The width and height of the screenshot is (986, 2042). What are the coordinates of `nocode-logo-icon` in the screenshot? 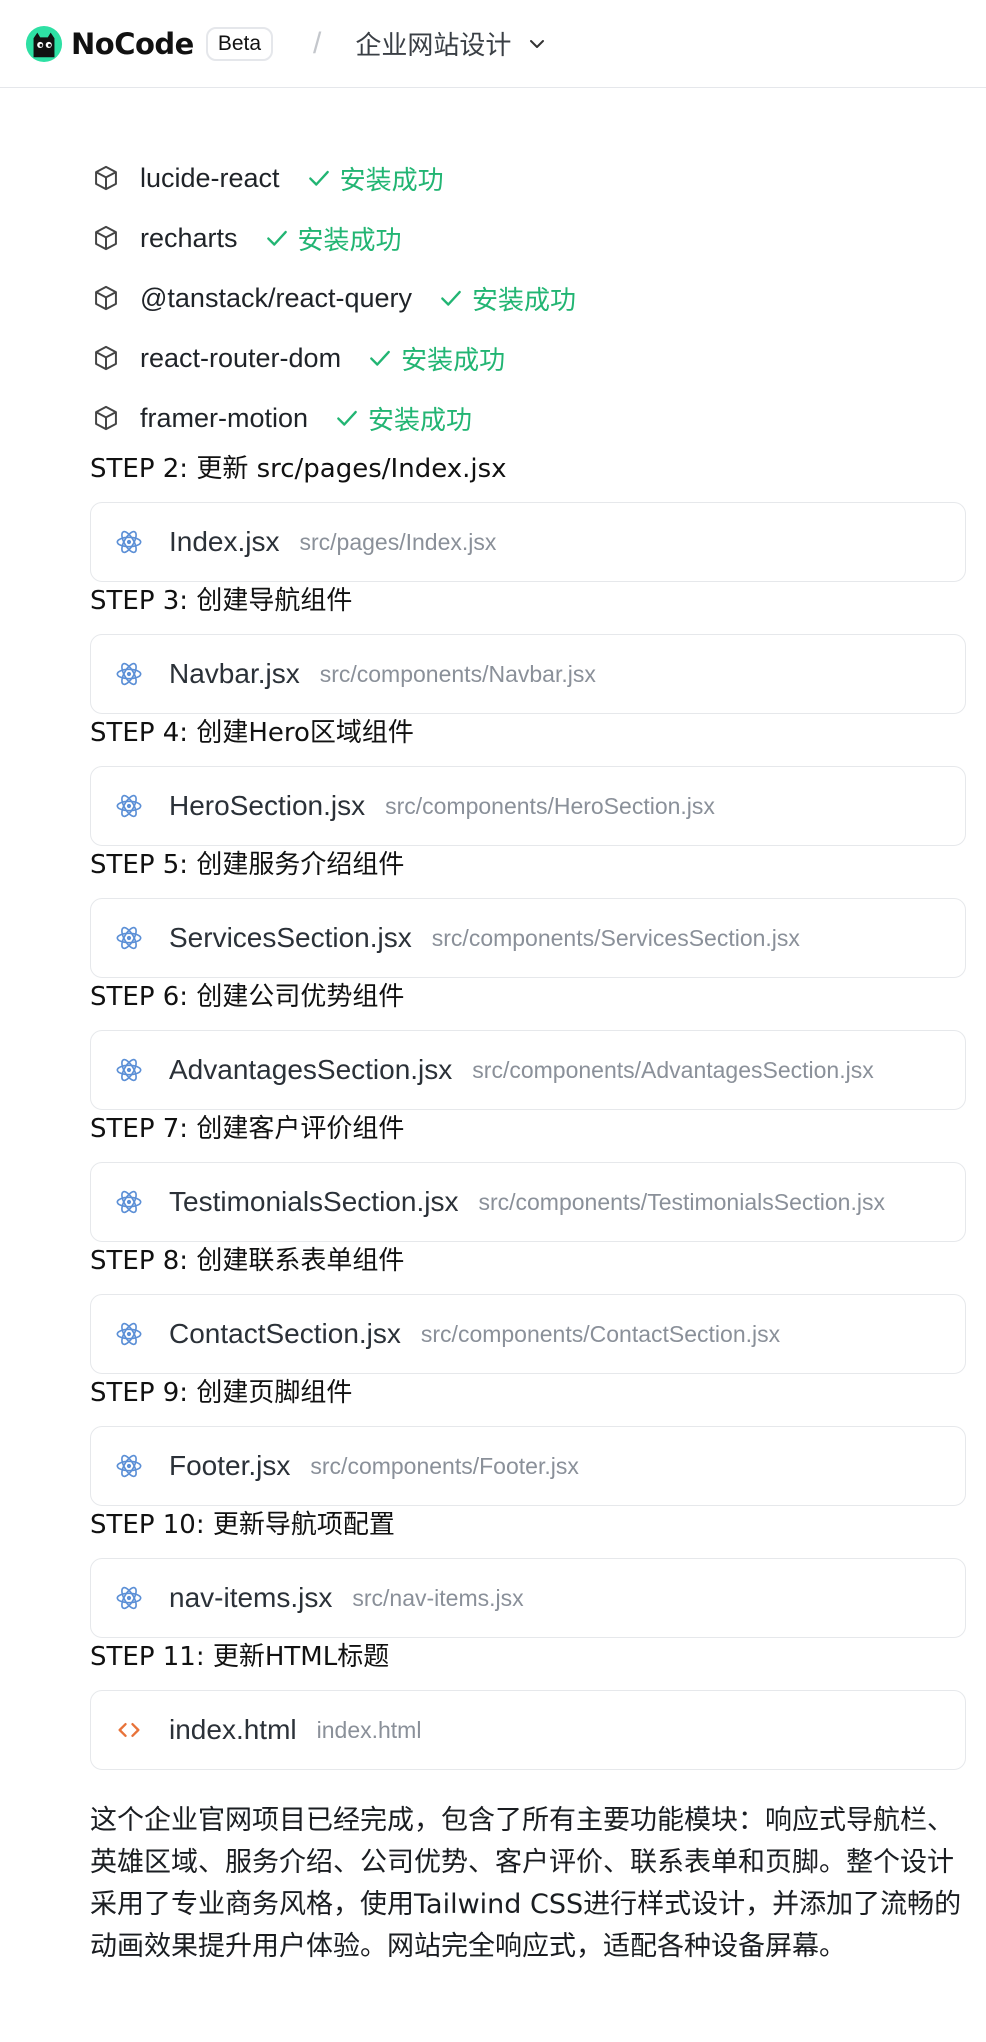 It's located at (44, 44).